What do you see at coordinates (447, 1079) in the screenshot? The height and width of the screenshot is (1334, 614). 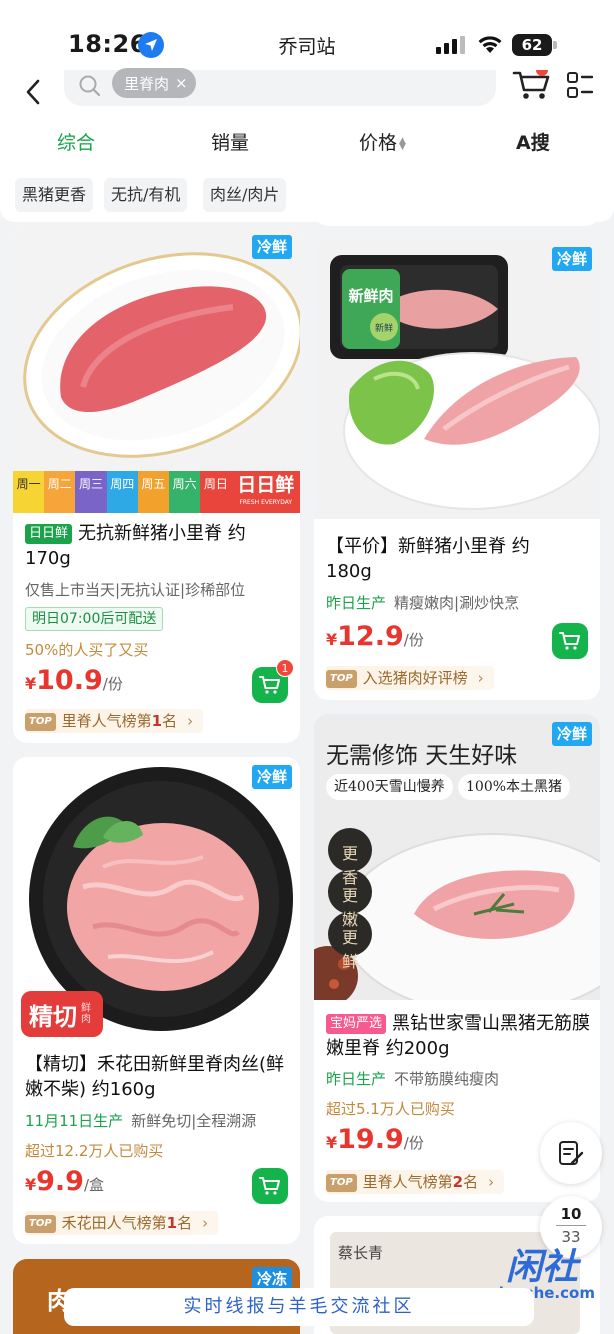 I see `product-features: 不带筋膜纯瘦肉` at bounding box center [447, 1079].